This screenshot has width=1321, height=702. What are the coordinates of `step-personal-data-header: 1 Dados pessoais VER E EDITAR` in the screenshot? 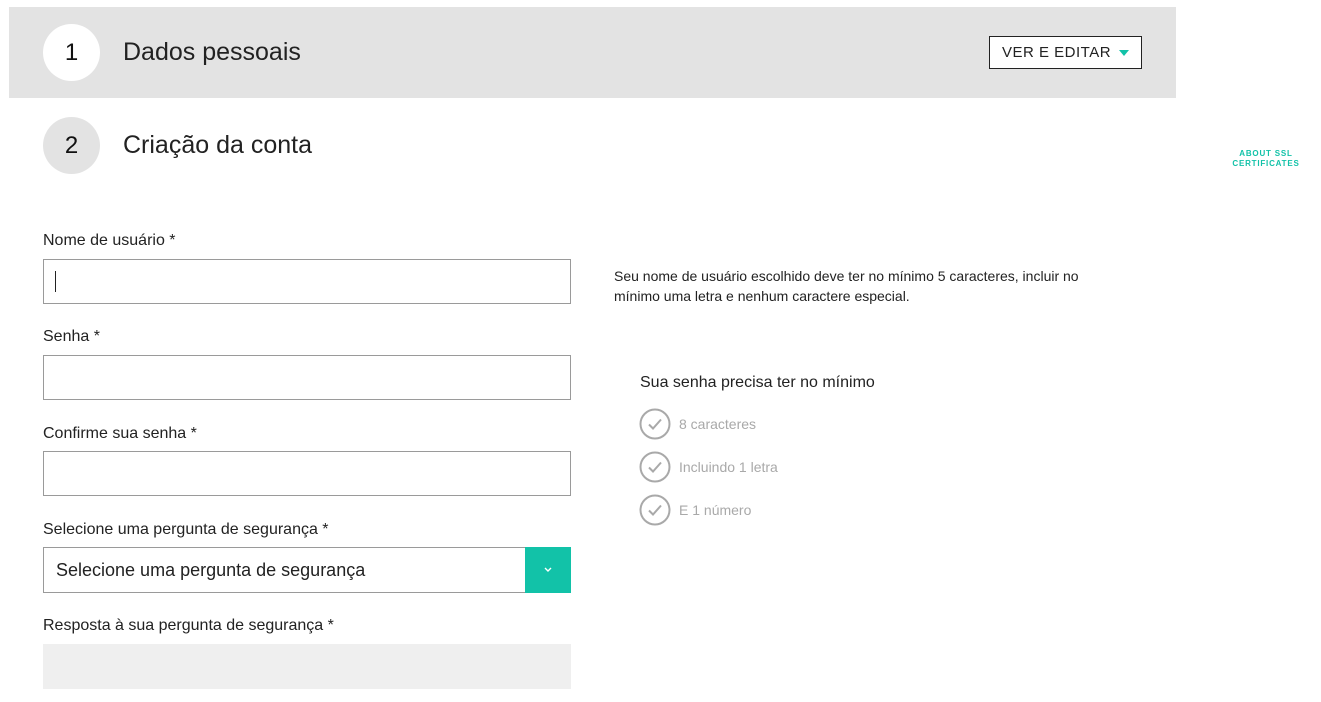 It's located at (592, 52).